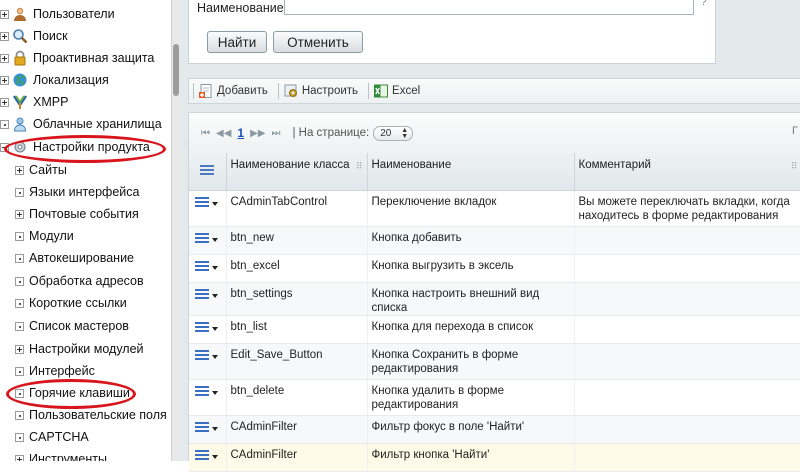 The width and height of the screenshot is (800, 472). I want to click on tree-item-xmpp: XMPP, so click(34, 102).